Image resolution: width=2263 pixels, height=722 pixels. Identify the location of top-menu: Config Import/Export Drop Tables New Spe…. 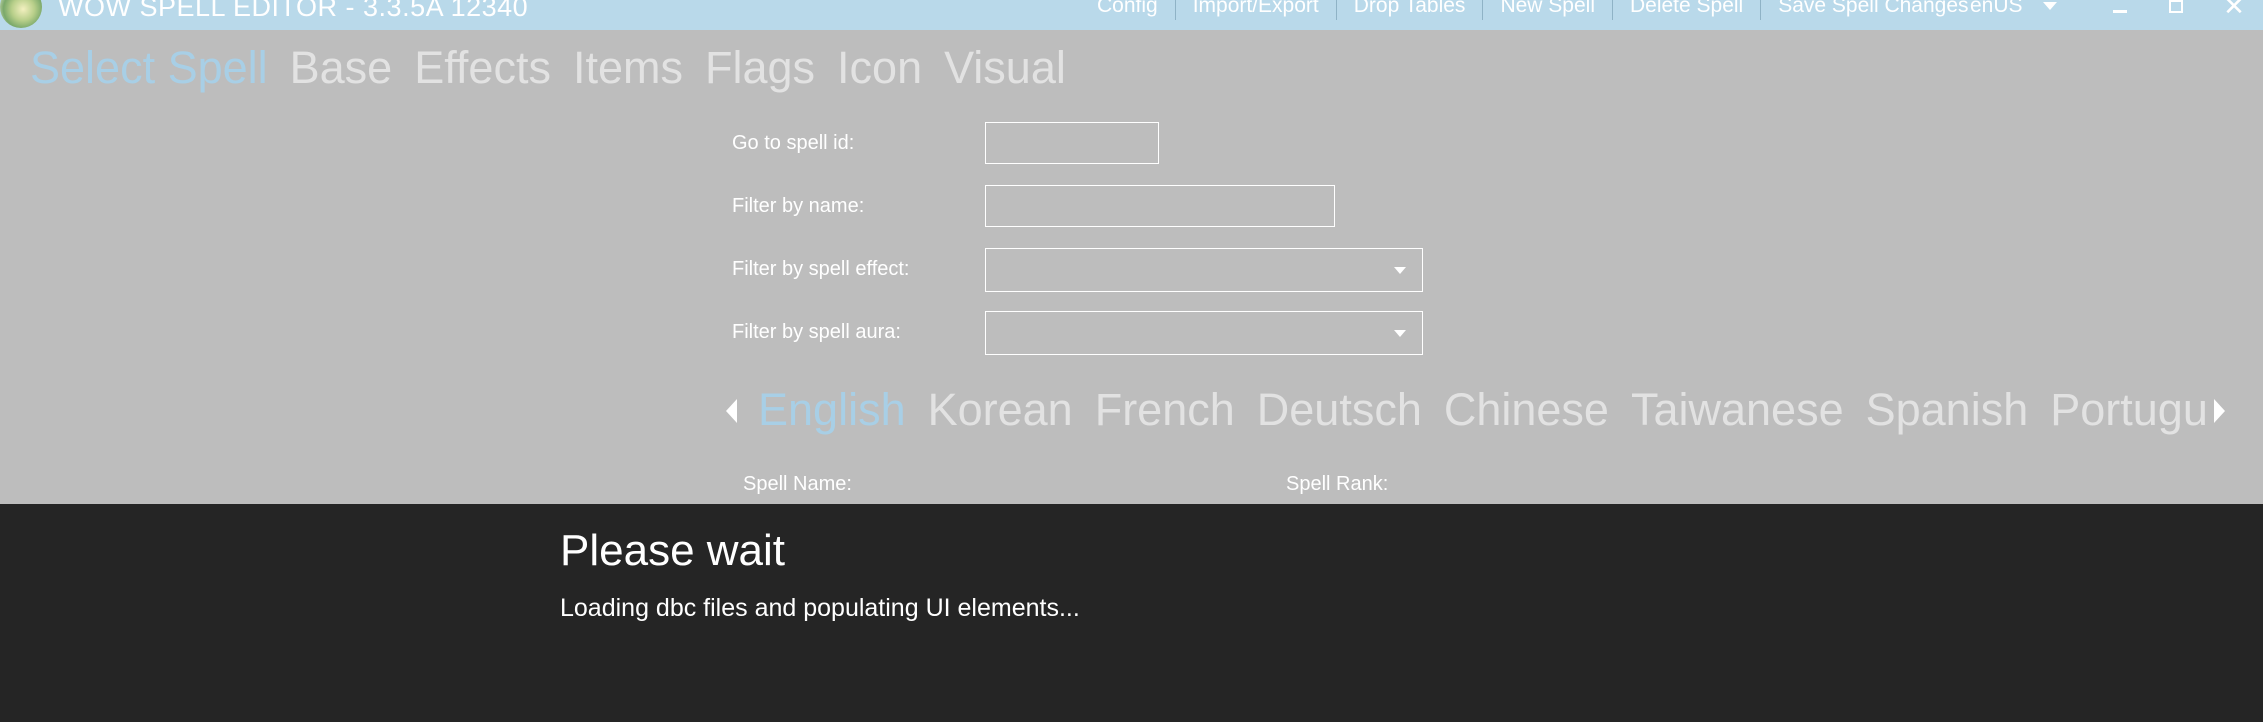
(1533, 12).